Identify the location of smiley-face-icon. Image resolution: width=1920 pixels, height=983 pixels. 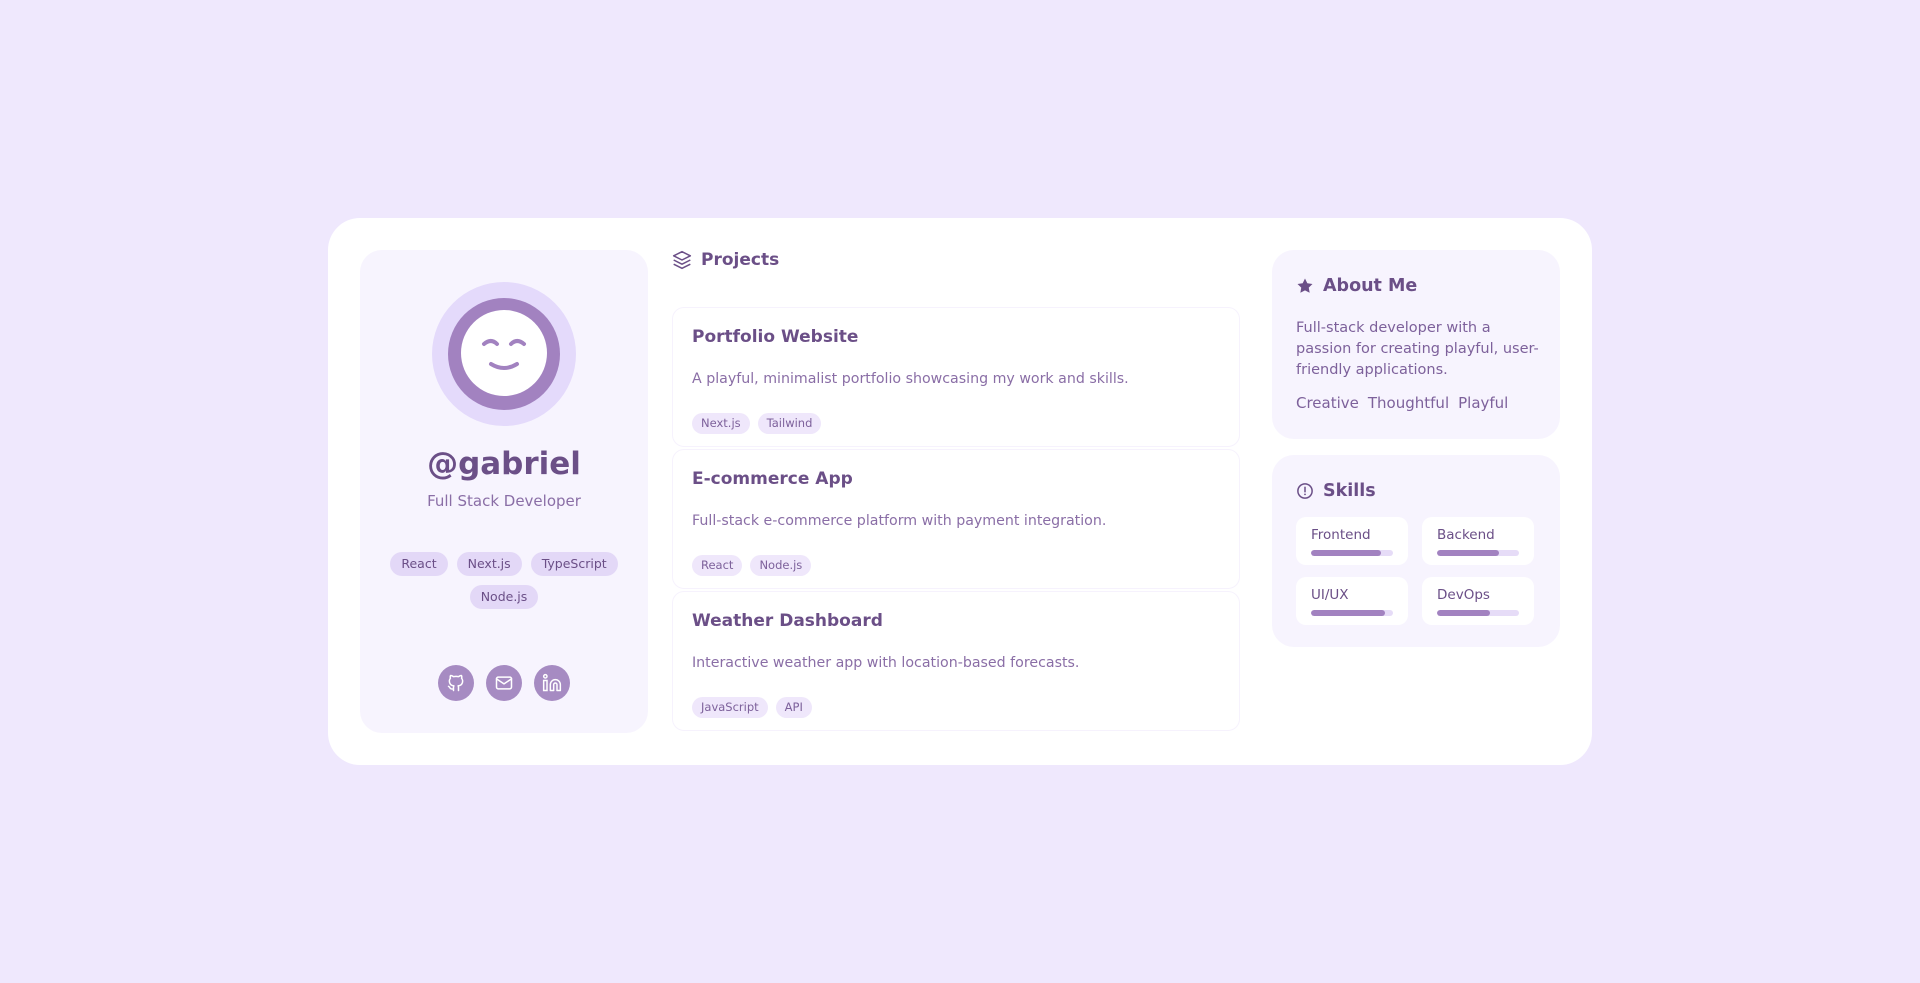
(504, 354).